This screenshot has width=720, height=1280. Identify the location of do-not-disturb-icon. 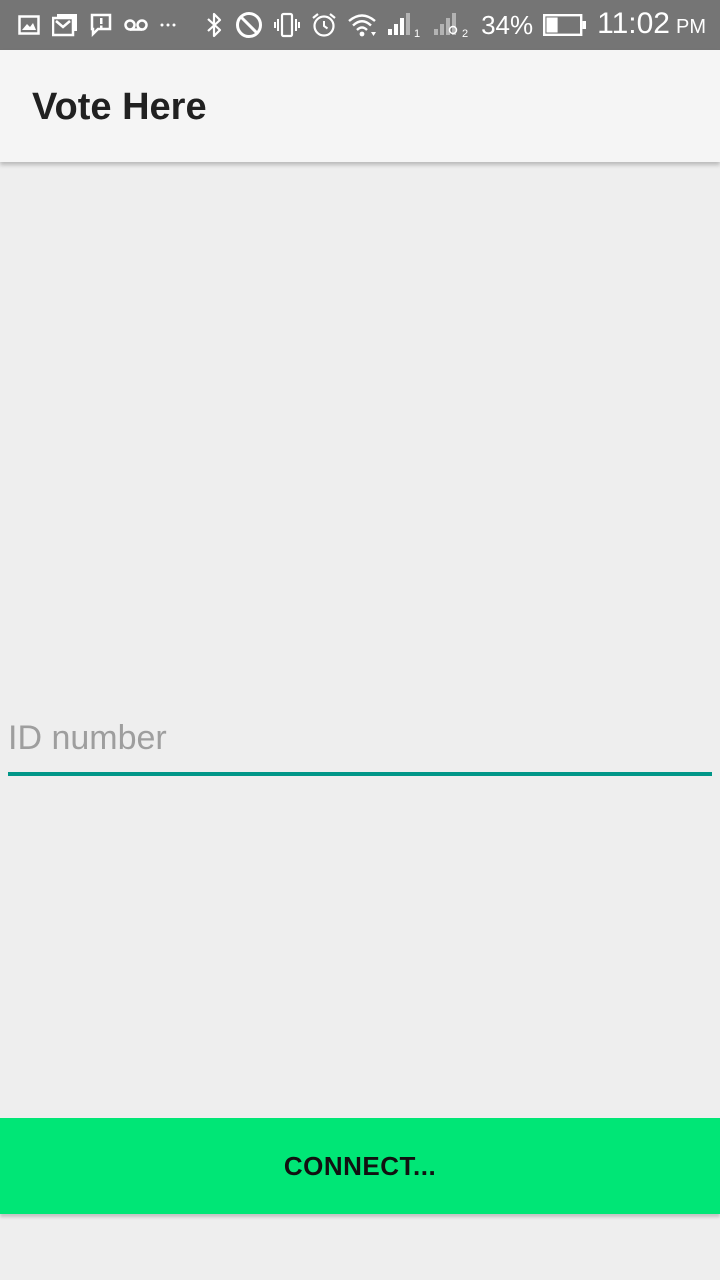
(249, 25).